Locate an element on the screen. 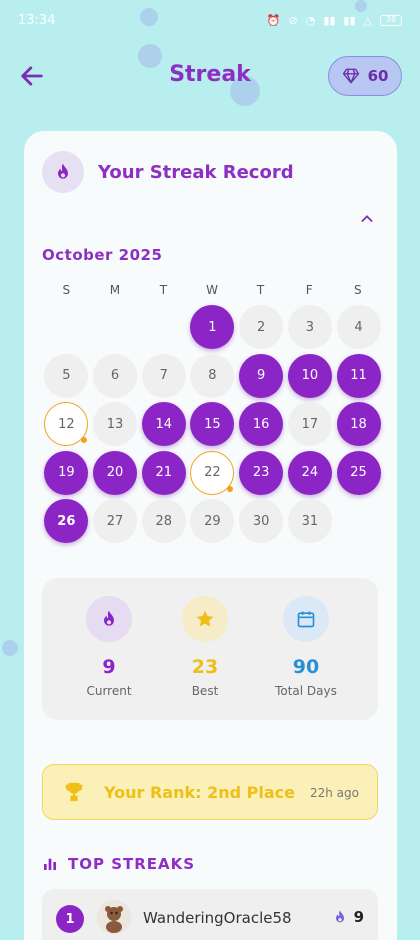  calendar-day: 30 is located at coordinates (261, 521).